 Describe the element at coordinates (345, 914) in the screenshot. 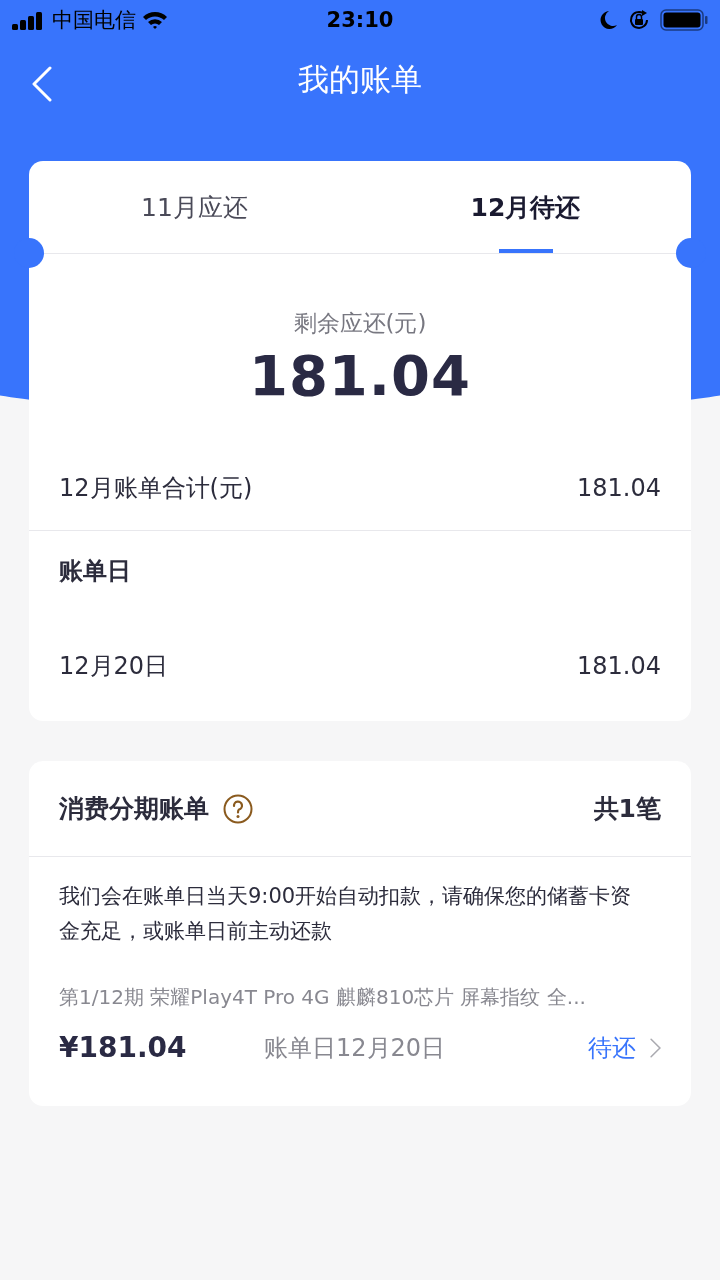

I see `notice-text: 我们会在账单日当天9:00开始自动扣款，请确保您的储蓄卡资金充足，或账单日前主动还款` at that location.